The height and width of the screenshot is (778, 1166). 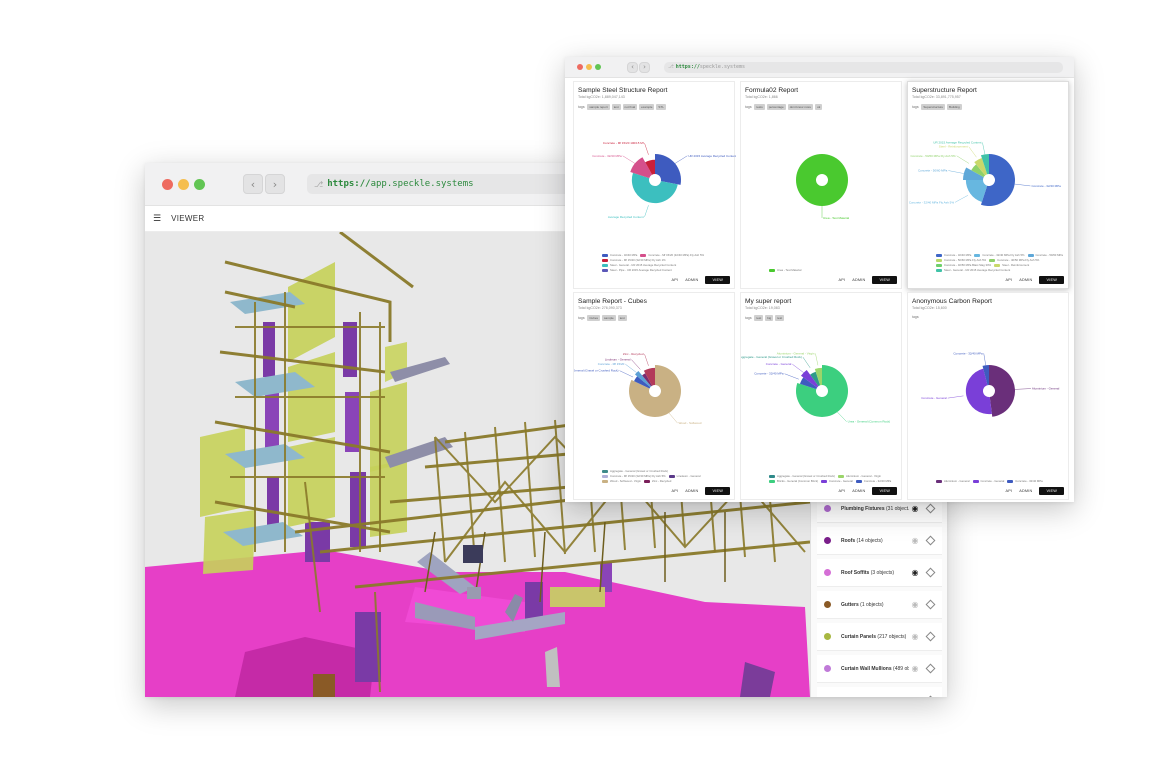 What do you see at coordinates (863, 67) in the screenshot?
I see `reports-url-bar: ⎇ https://speckle.systems` at bounding box center [863, 67].